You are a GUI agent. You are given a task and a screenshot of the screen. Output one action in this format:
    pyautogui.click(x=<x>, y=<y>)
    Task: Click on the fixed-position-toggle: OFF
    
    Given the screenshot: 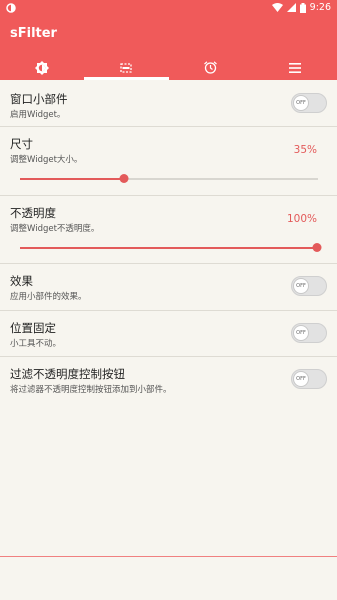 What is the action you would take?
    pyautogui.click(x=309, y=333)
    